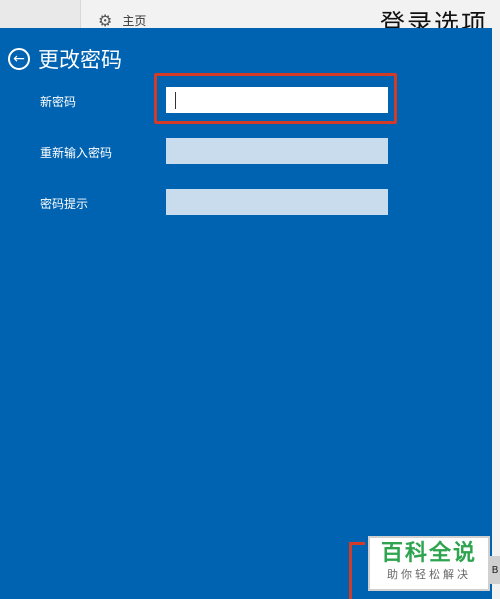 Image resolution: width=500 pixels, height=599 pixels. I want to click on dialog-header: ← 更改密码, so click(65, 59).